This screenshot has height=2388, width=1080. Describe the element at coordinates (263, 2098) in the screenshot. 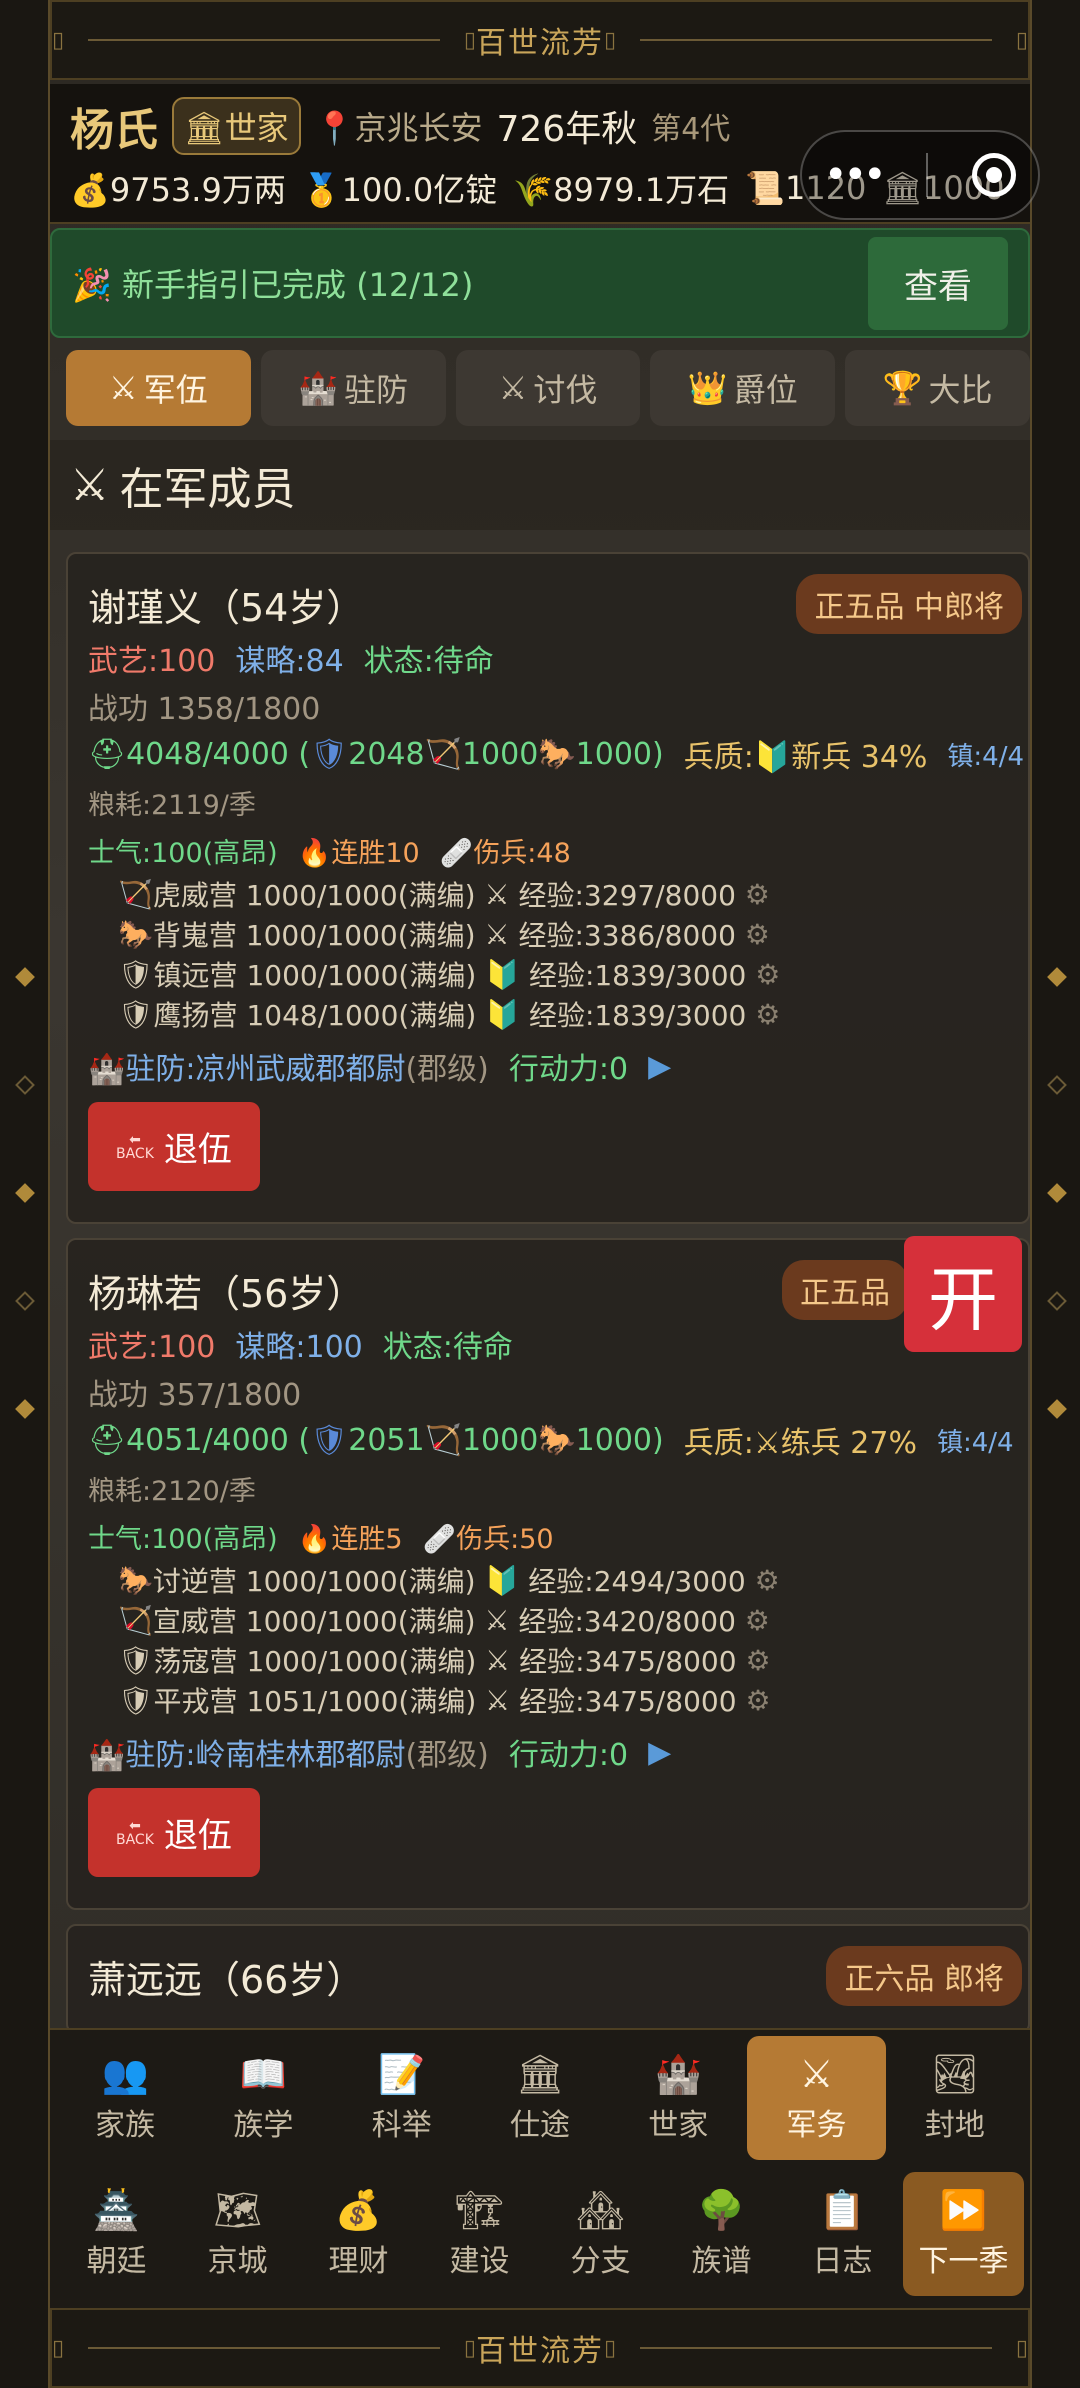

I see `nav-clan-school: 📖 族学` at that location.